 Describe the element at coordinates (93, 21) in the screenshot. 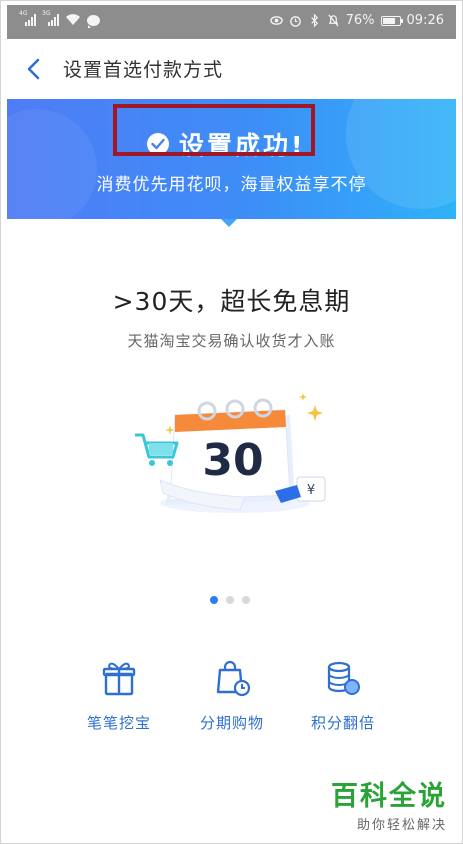

I see `message-icon` at that location.